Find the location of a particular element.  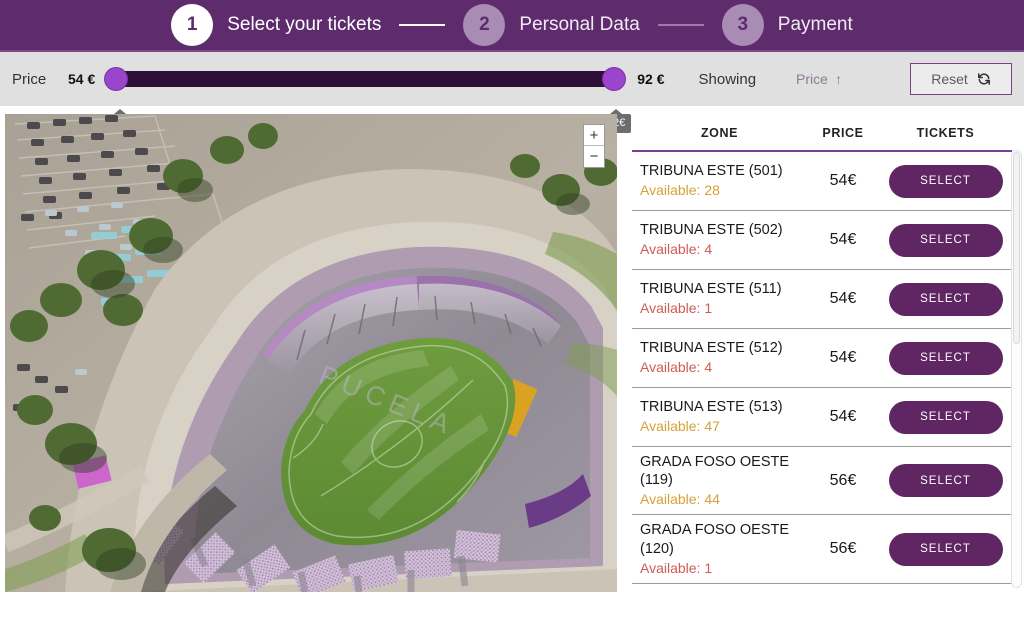

zone-cell: TRIBUNA ESTE (512) Available: 4 is located at coordinates (719, 357).